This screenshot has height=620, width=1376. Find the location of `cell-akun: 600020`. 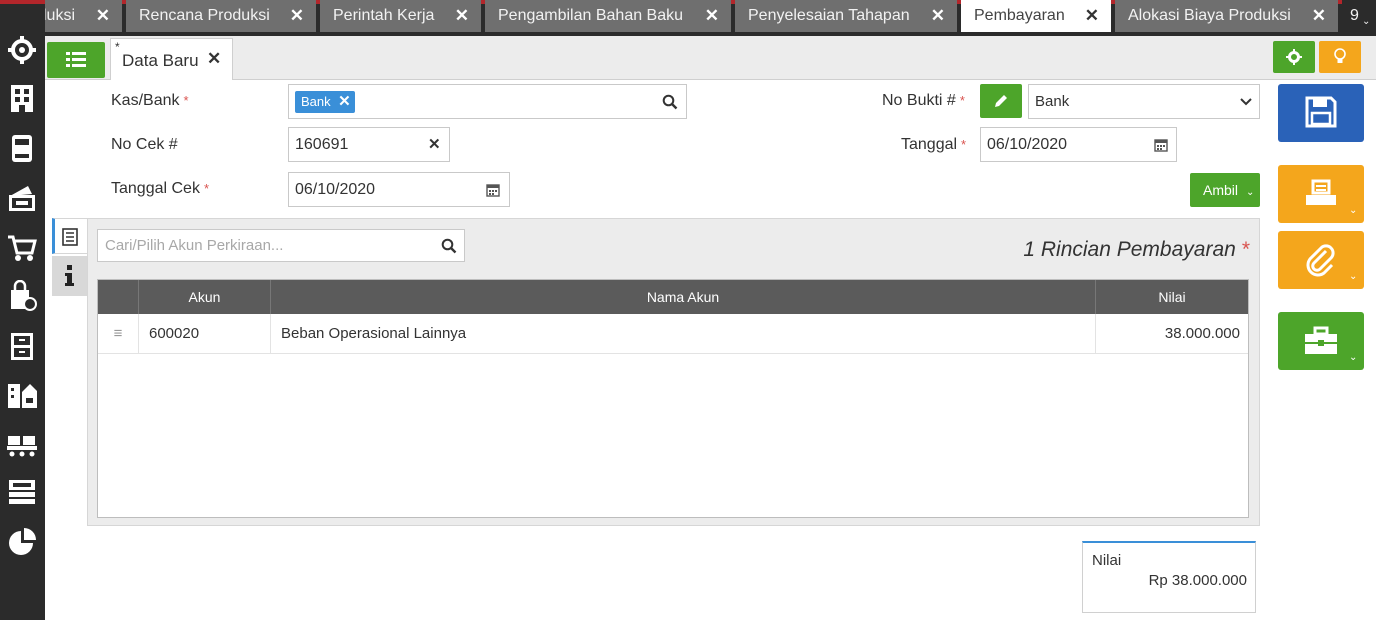

cell-akun: 600020 is located at coordinates (204, 334).